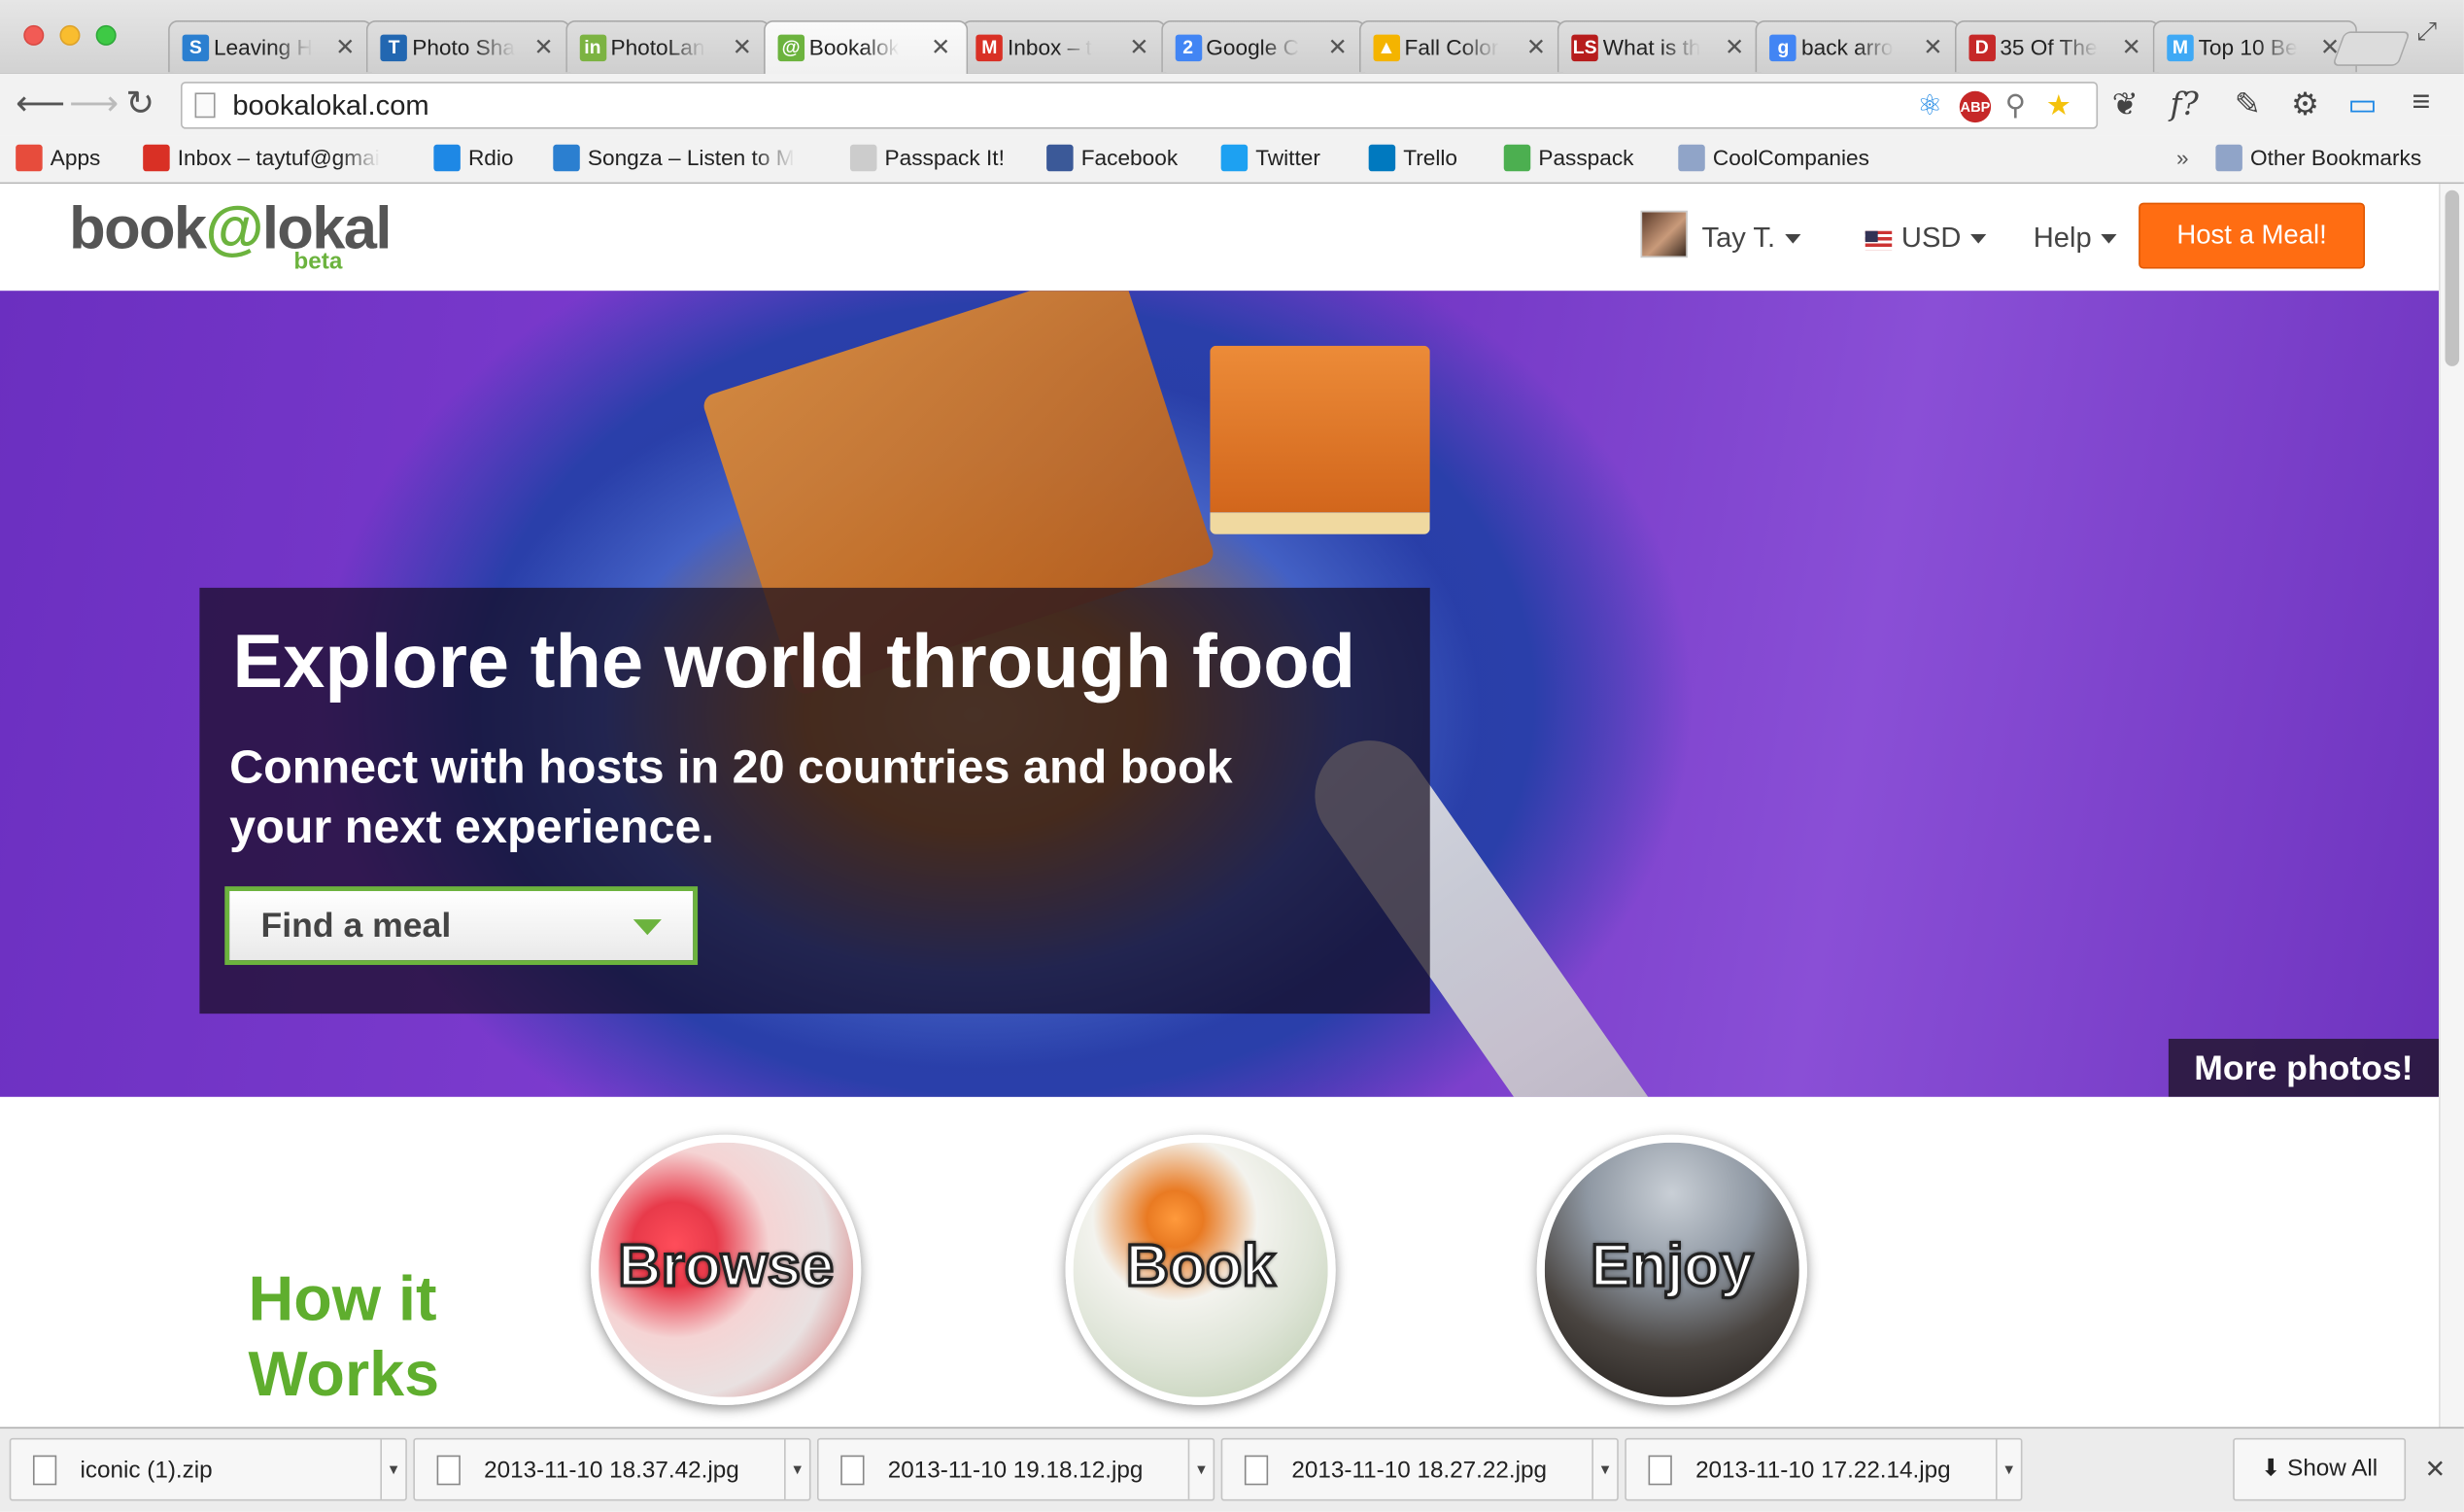  I want to click on download-filename: iconic (1).zip, so click(146, 1471).